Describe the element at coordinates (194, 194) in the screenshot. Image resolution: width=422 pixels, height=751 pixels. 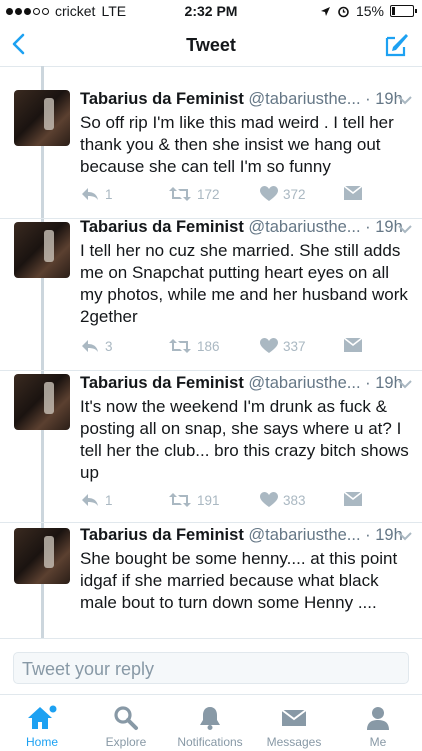
I see `retweet-button: 172` at that location.